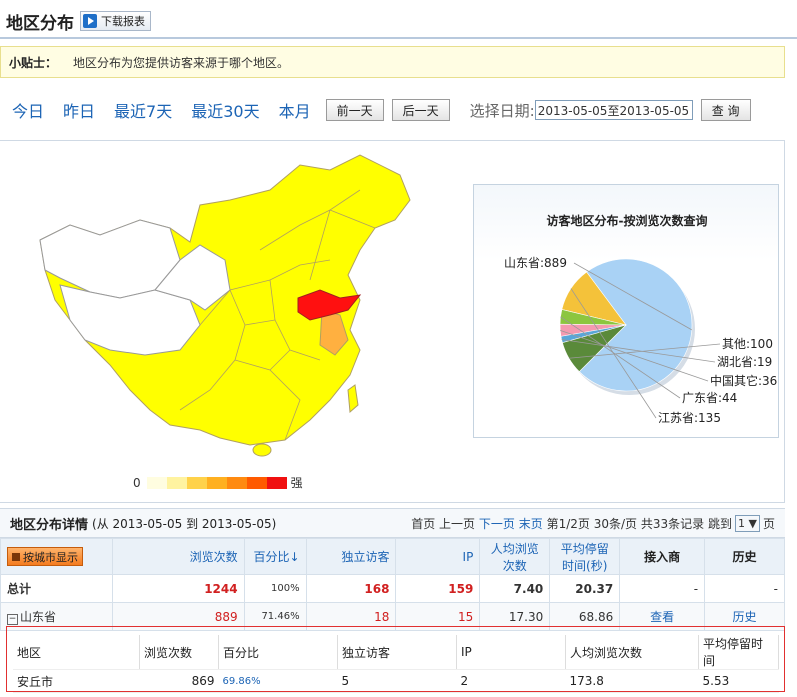 The image size is (797, 697). What do you see at coordinates (744, 361) in the screenshot?
I see `pie-label-4: 湖北省:19` at bounding box center [744, 361].